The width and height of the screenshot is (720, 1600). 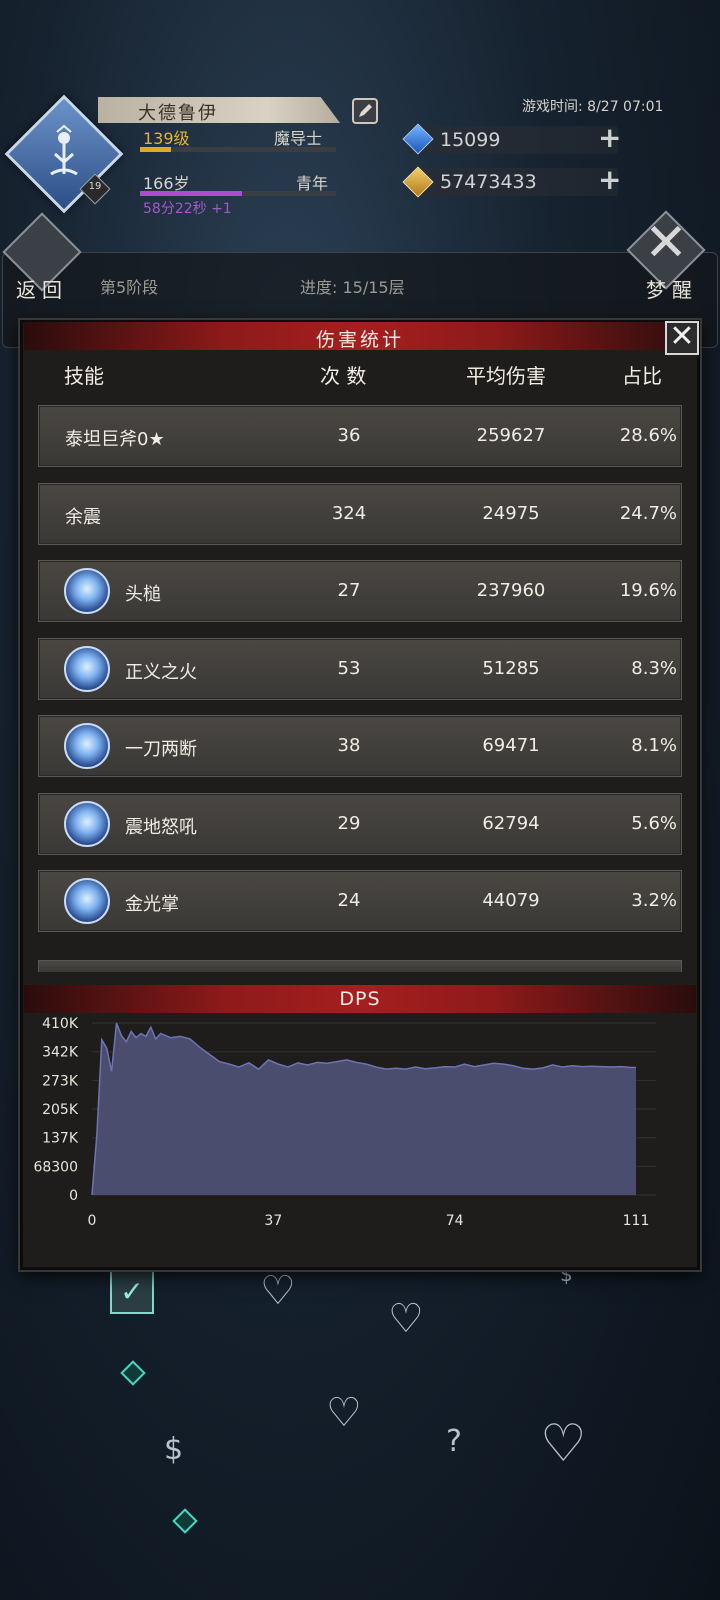 What do you see at coordinates (648, 513) in the screenshot?
I see `skill-share: 24.7%` at bounding box center [648, 513].